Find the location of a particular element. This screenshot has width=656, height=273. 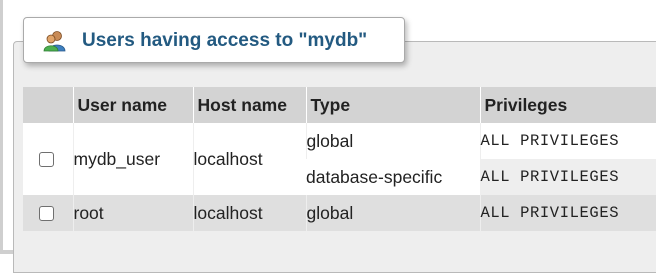

header-checkbox-column is located at coordinates (48, 105).